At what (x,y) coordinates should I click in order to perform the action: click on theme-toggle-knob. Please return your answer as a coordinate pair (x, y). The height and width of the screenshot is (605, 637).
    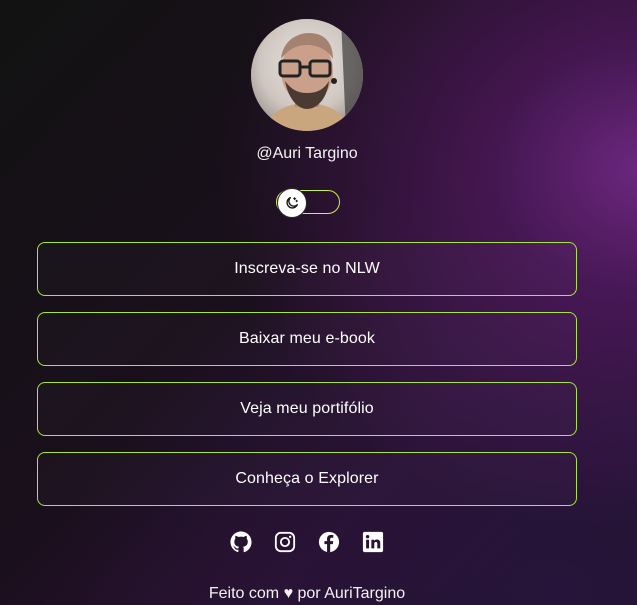
    Looking at the image, I should click on (292, 203).